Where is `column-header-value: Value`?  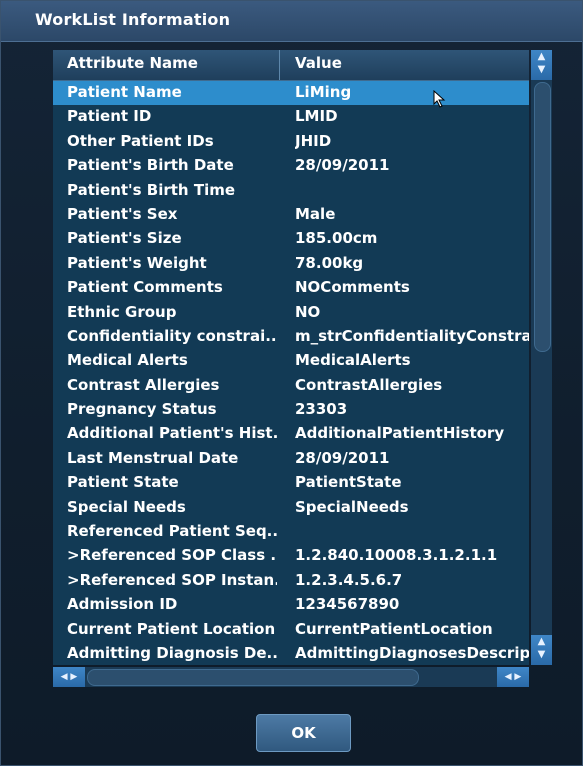 column-header-value: Value is located at coordinates (318, 63).